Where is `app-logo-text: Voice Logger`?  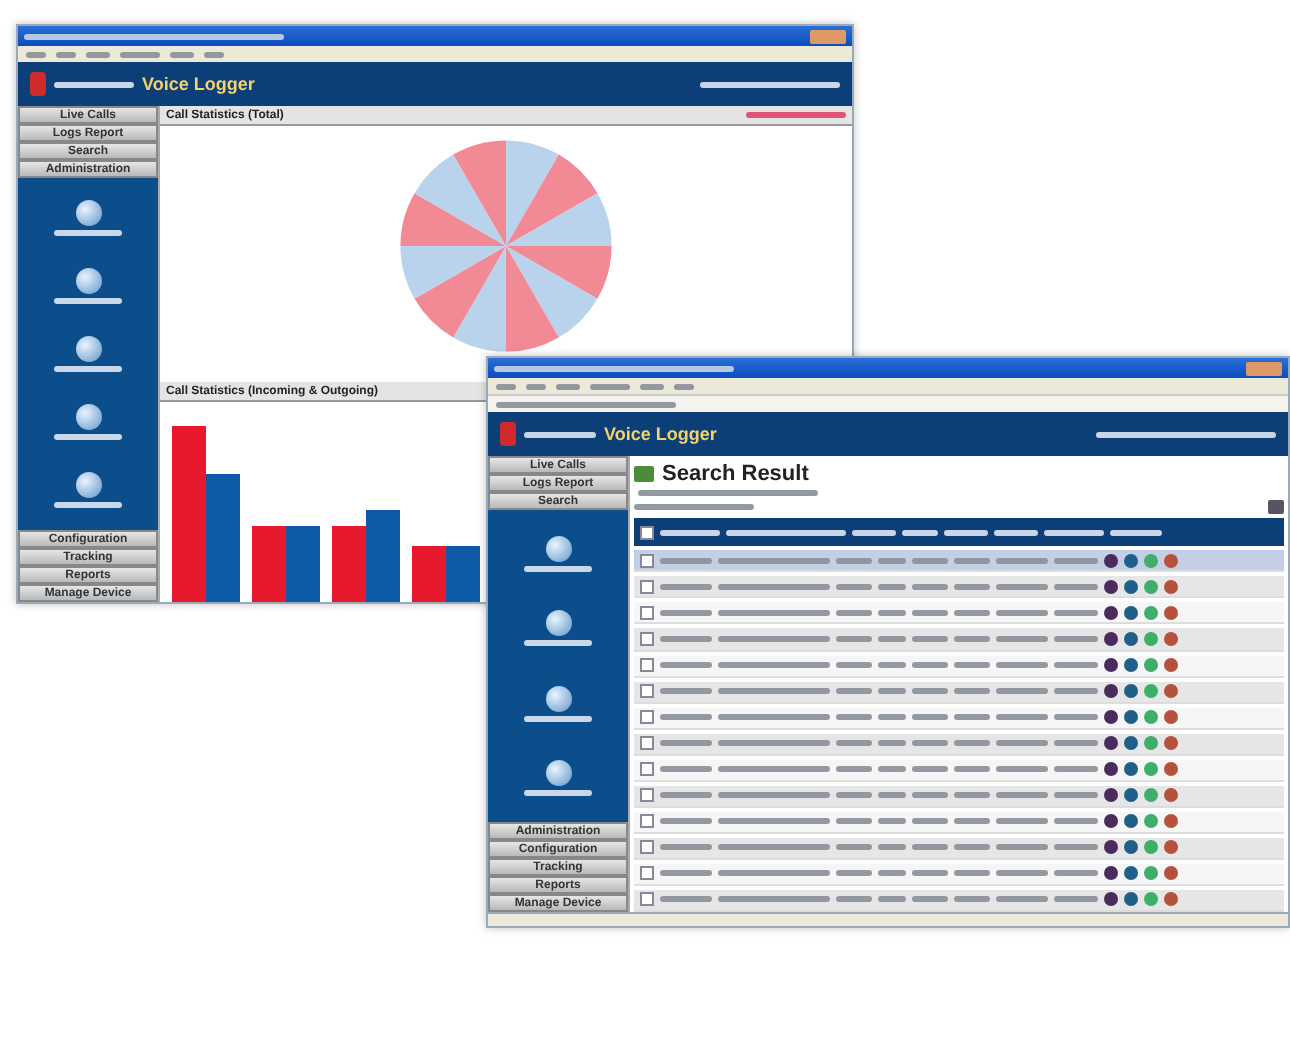
app-logo-text: Voice Logger is located at coordinates (198, 84).